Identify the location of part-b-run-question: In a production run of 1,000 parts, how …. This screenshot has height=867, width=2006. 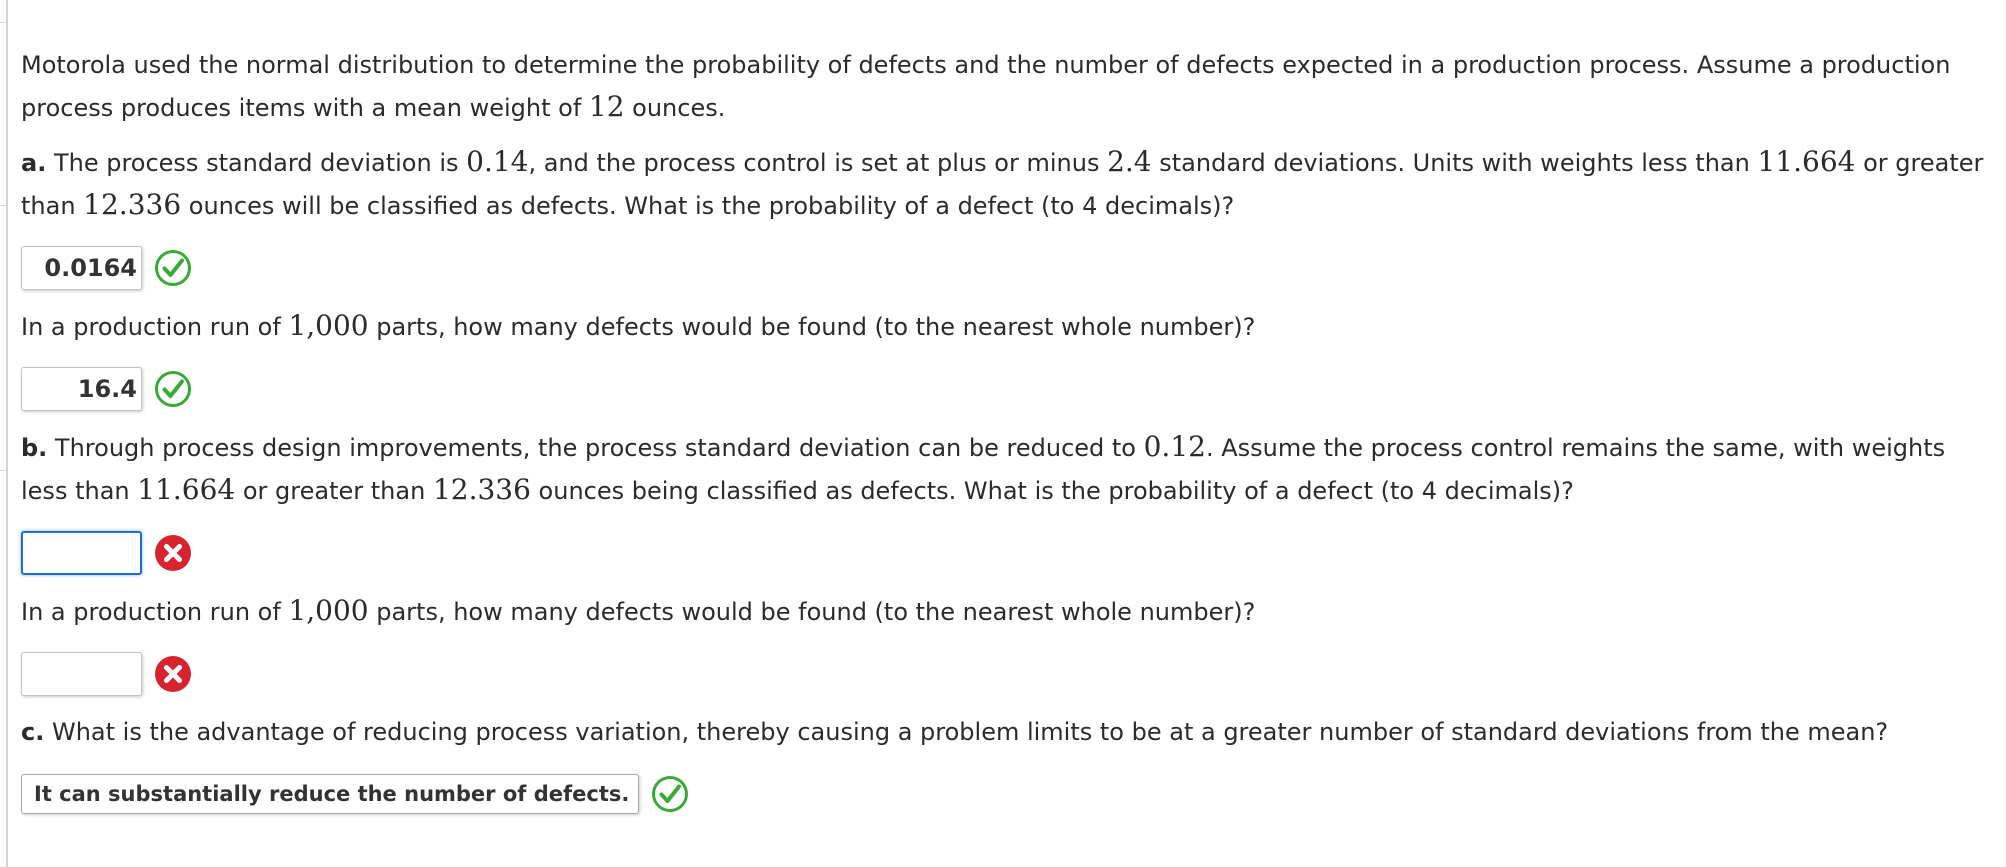
(638, 610).